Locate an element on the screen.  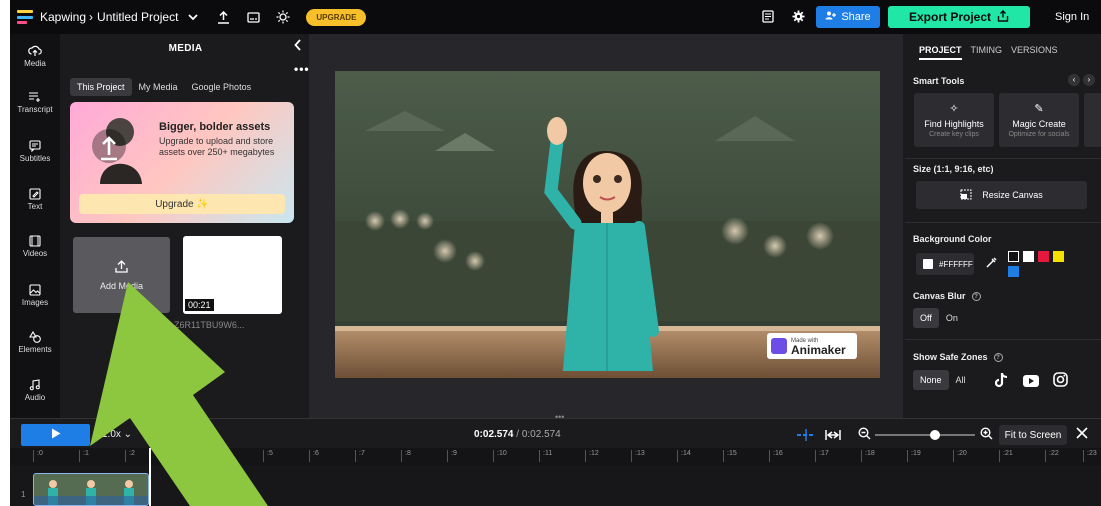
rail-label: Audio is located at coordinates (35, 397).